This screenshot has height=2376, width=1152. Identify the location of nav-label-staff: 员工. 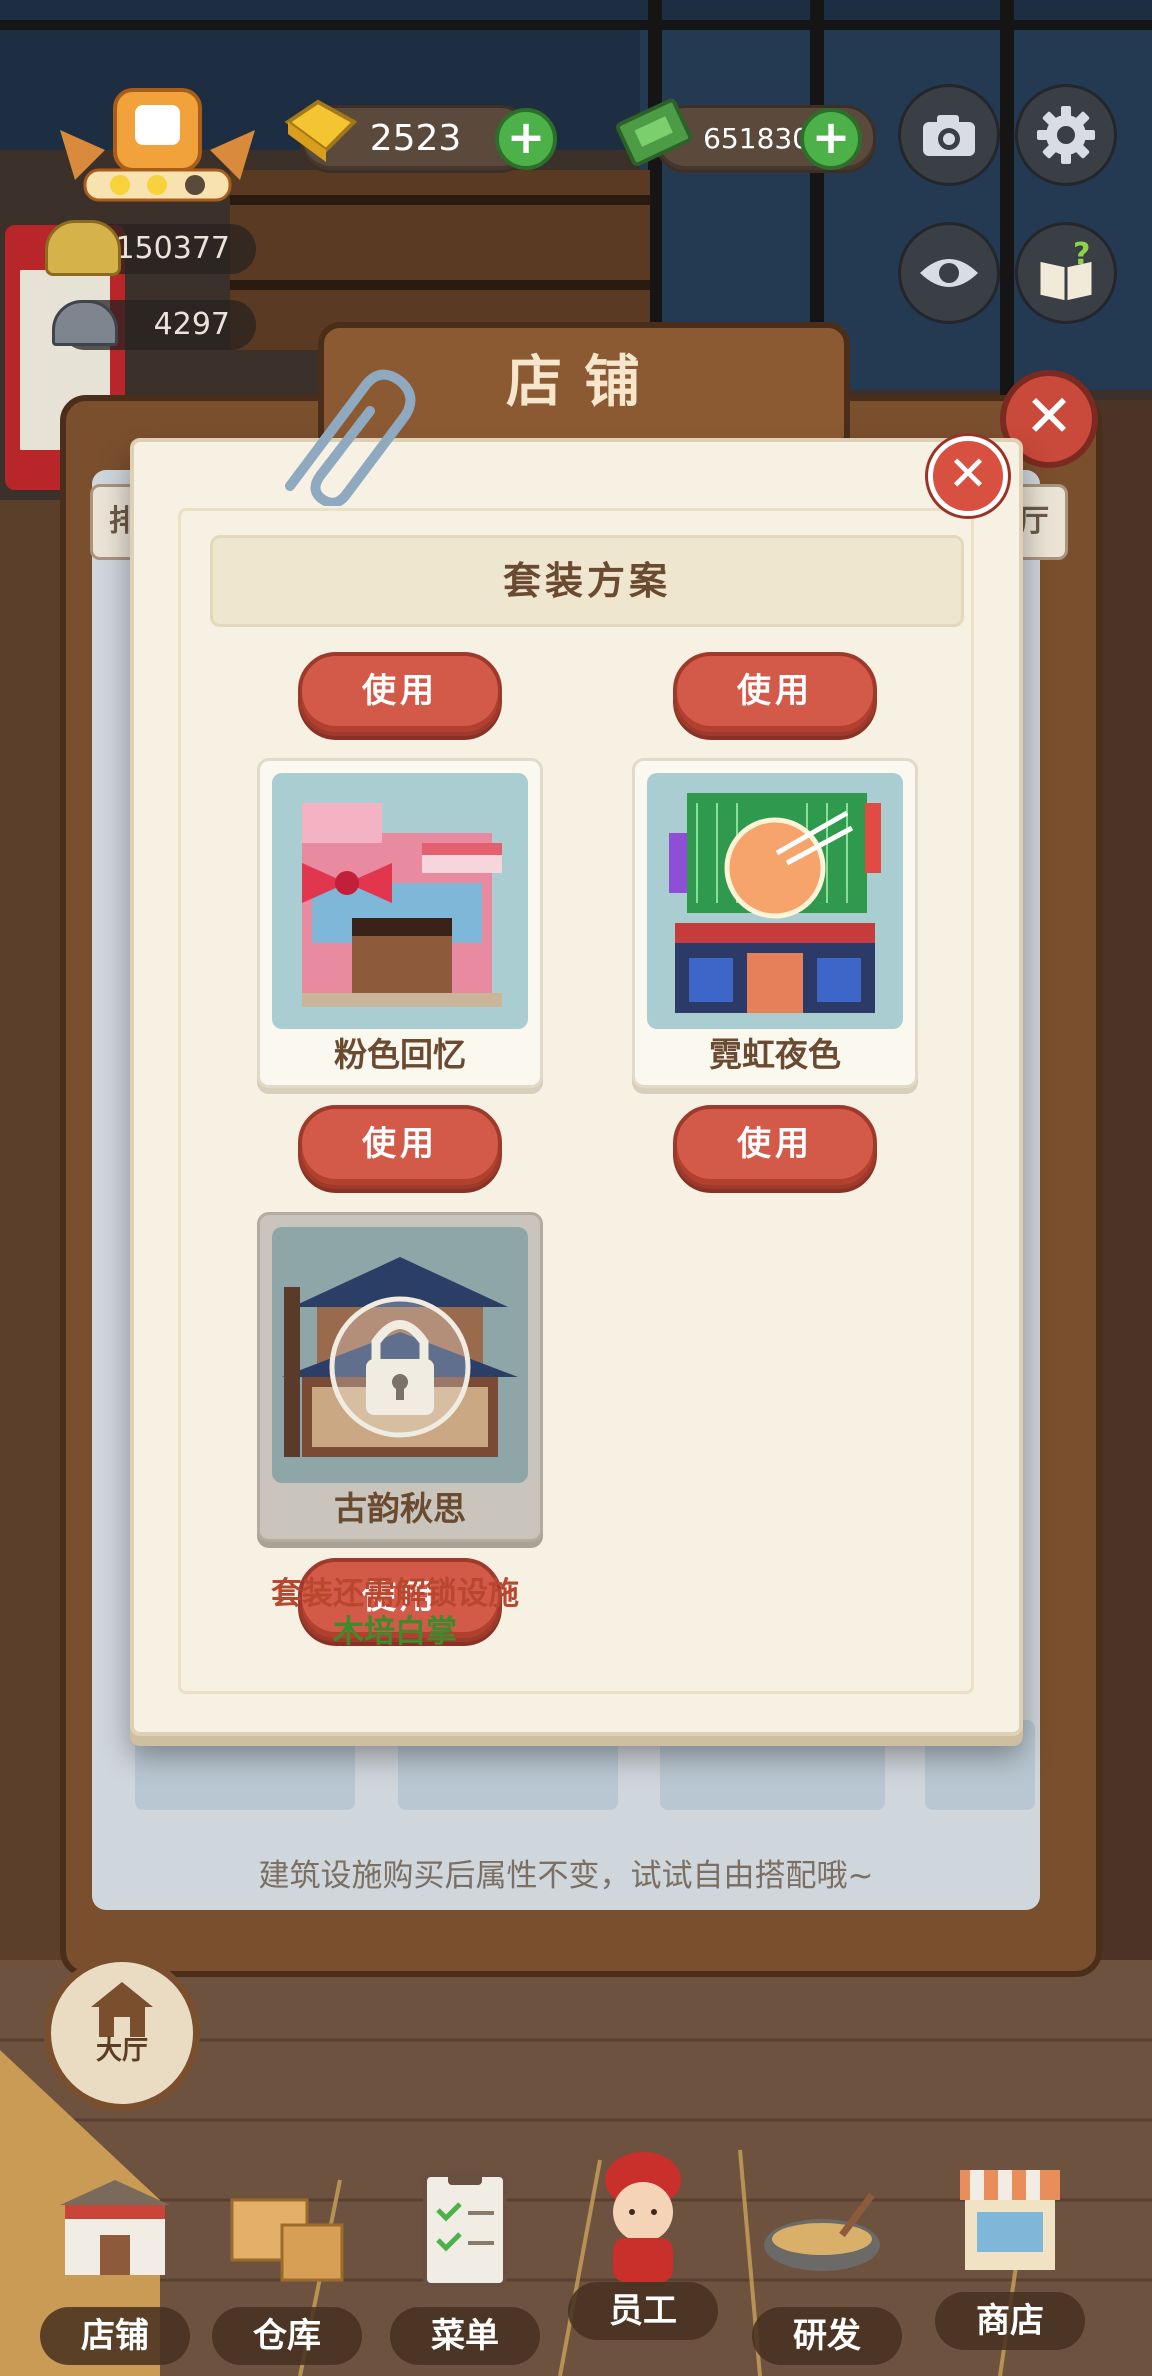
(643, 2311).